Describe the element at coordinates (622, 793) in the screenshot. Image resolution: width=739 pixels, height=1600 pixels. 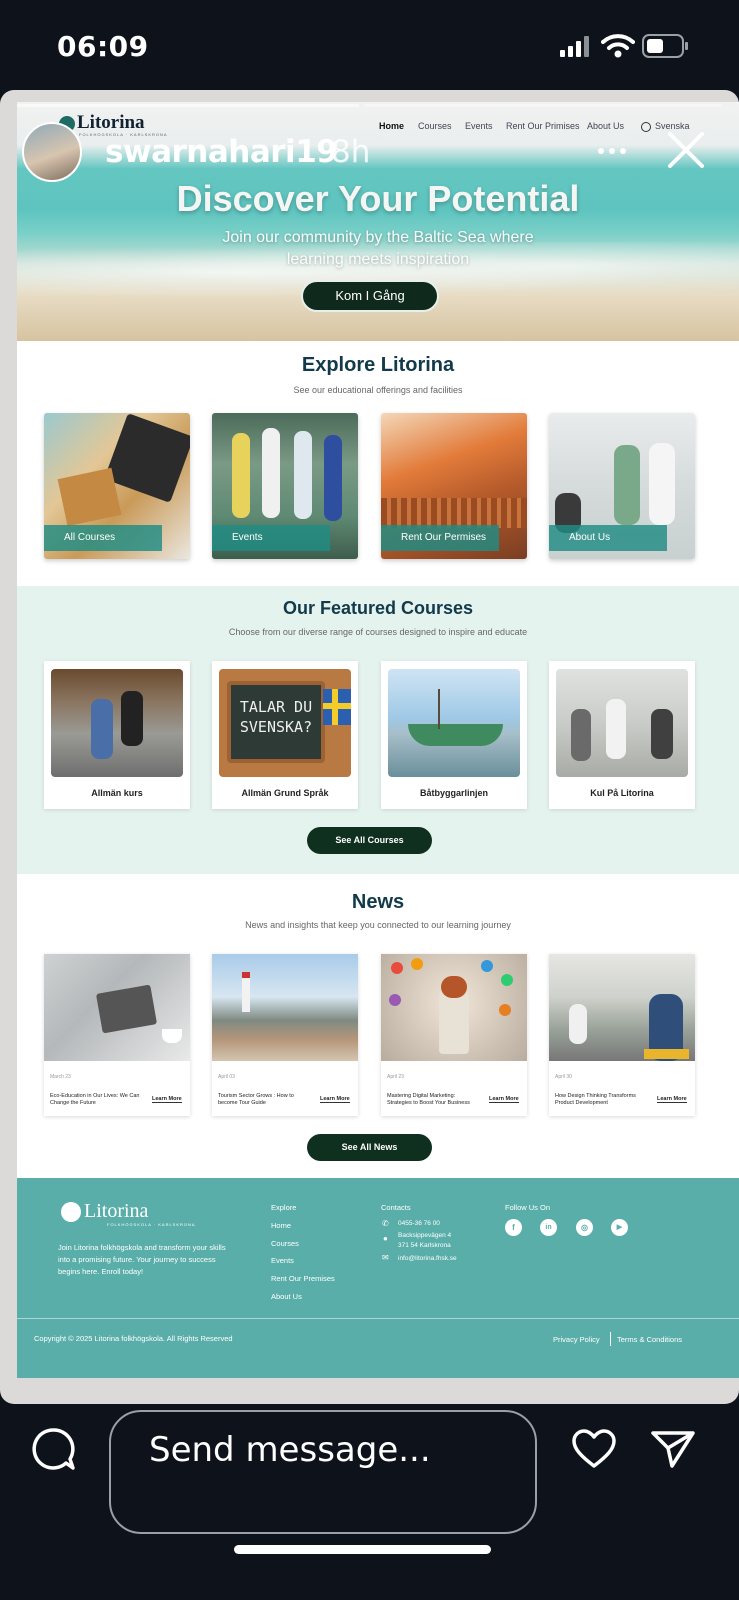
I see `course-name: Kul På Litorina` at that location.